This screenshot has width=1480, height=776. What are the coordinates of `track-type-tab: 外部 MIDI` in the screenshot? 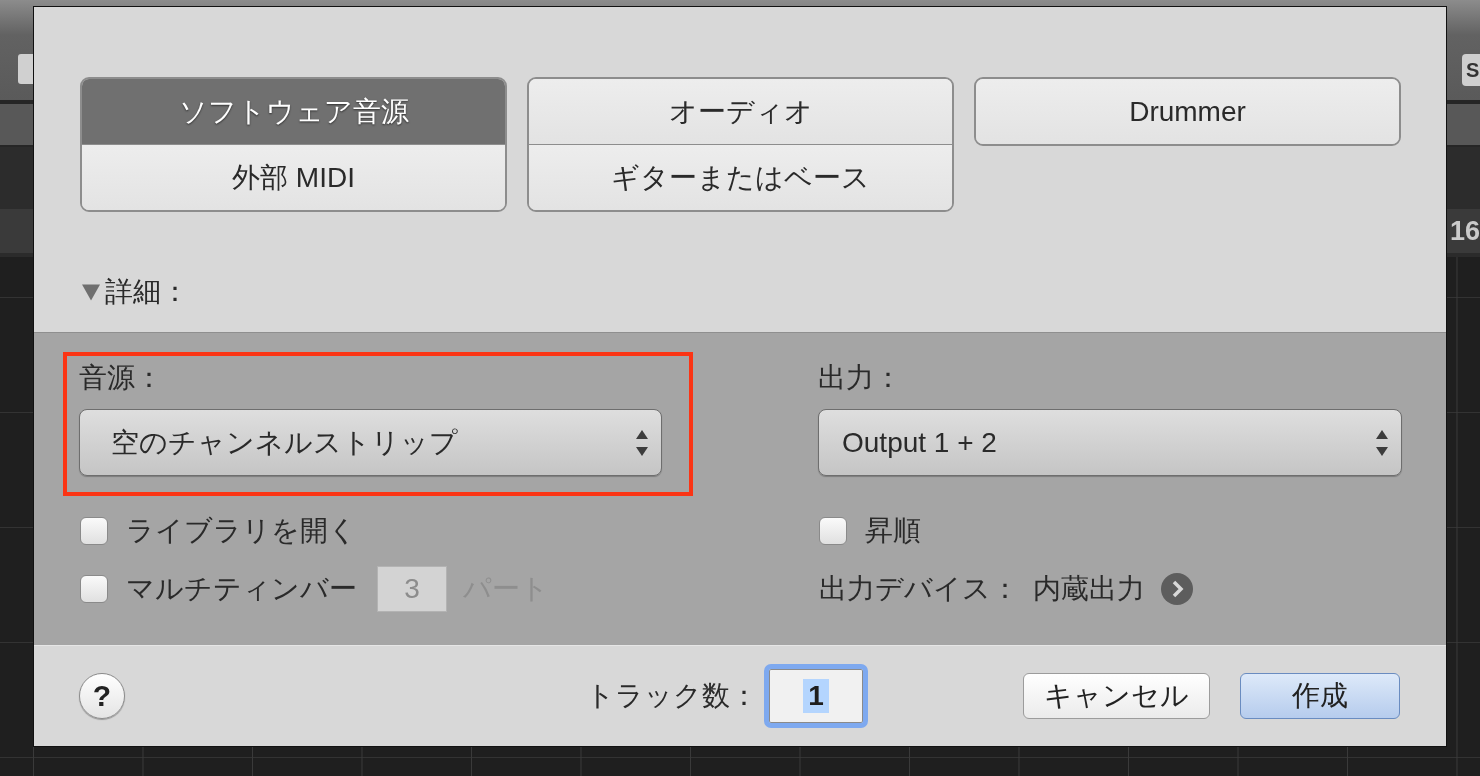 It's located at (293, 177).